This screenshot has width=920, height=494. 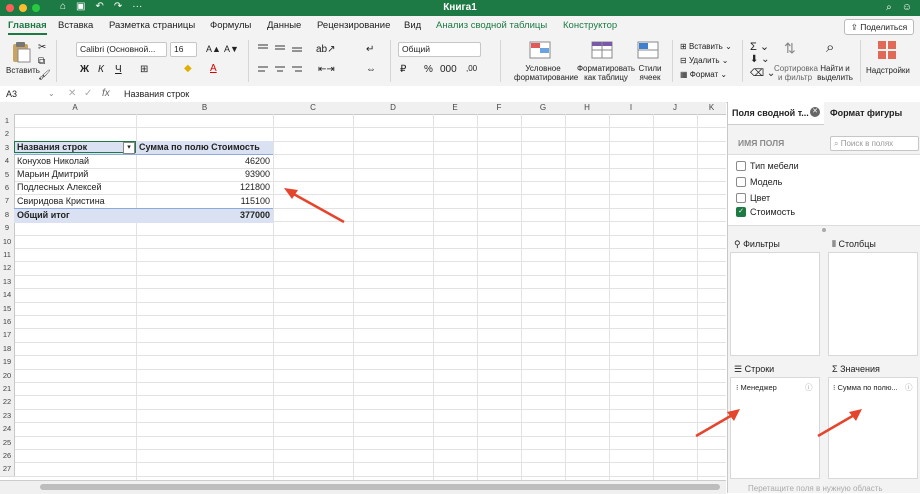 What do you see at coordinates (370, 49) in the screenshot?
I see `wrap-text-icon: ↵` at bounding box center [370, 49].